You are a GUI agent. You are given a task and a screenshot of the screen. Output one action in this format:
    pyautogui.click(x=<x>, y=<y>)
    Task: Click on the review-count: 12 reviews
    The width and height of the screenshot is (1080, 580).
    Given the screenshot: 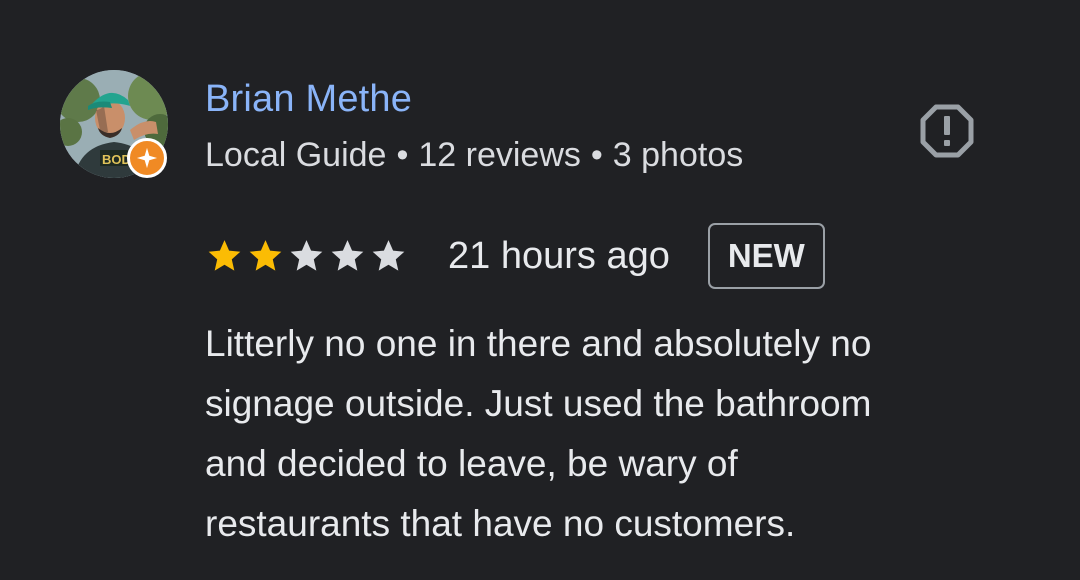 What is the action you would take?
    pyautogui.click(x=499, y=155)
    